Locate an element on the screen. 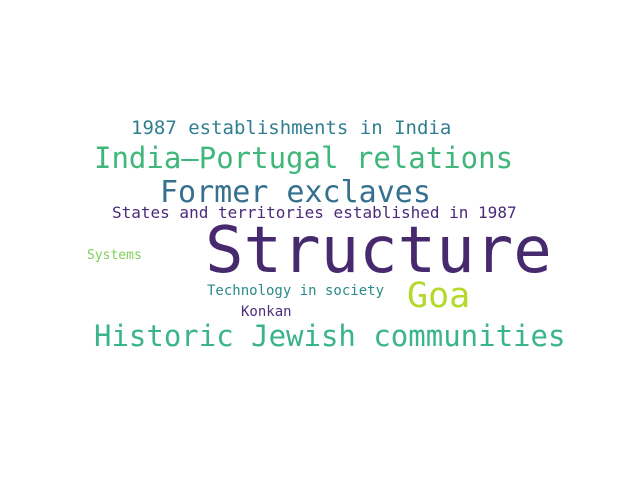 The image size is (640, 480). word-konkan: Konkan is located at coordinates (266, 312).